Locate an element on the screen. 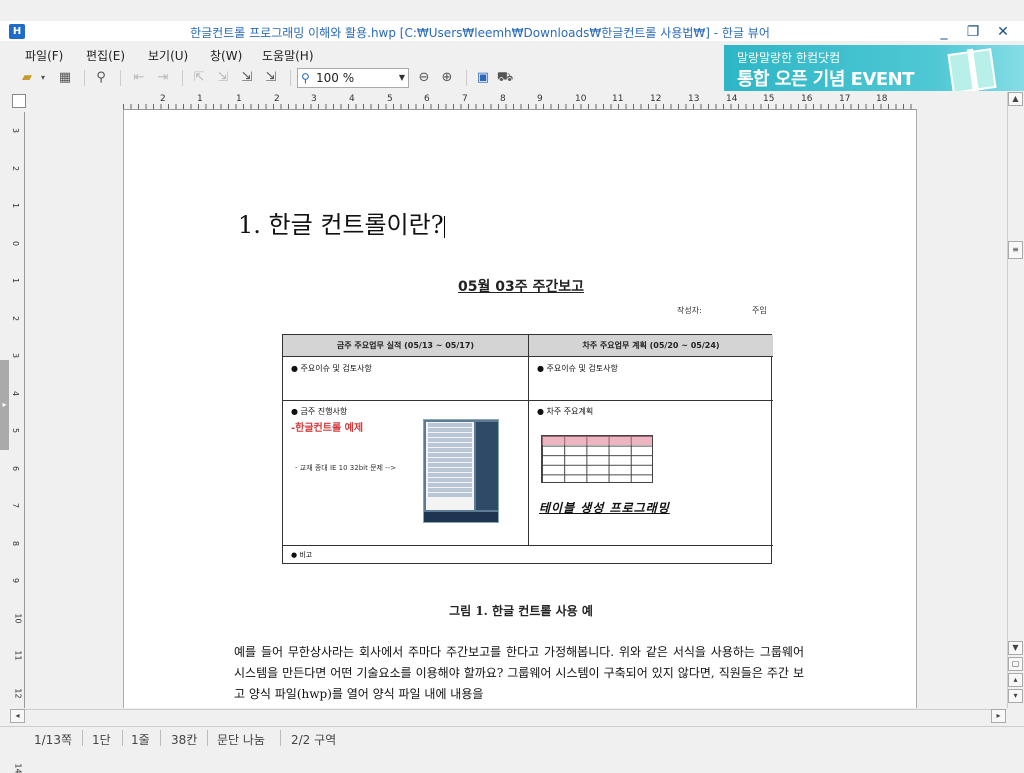 This screenshot has height=773, width=1024. prev-page-icon: ⇲ is located at coordinates (223, 78).